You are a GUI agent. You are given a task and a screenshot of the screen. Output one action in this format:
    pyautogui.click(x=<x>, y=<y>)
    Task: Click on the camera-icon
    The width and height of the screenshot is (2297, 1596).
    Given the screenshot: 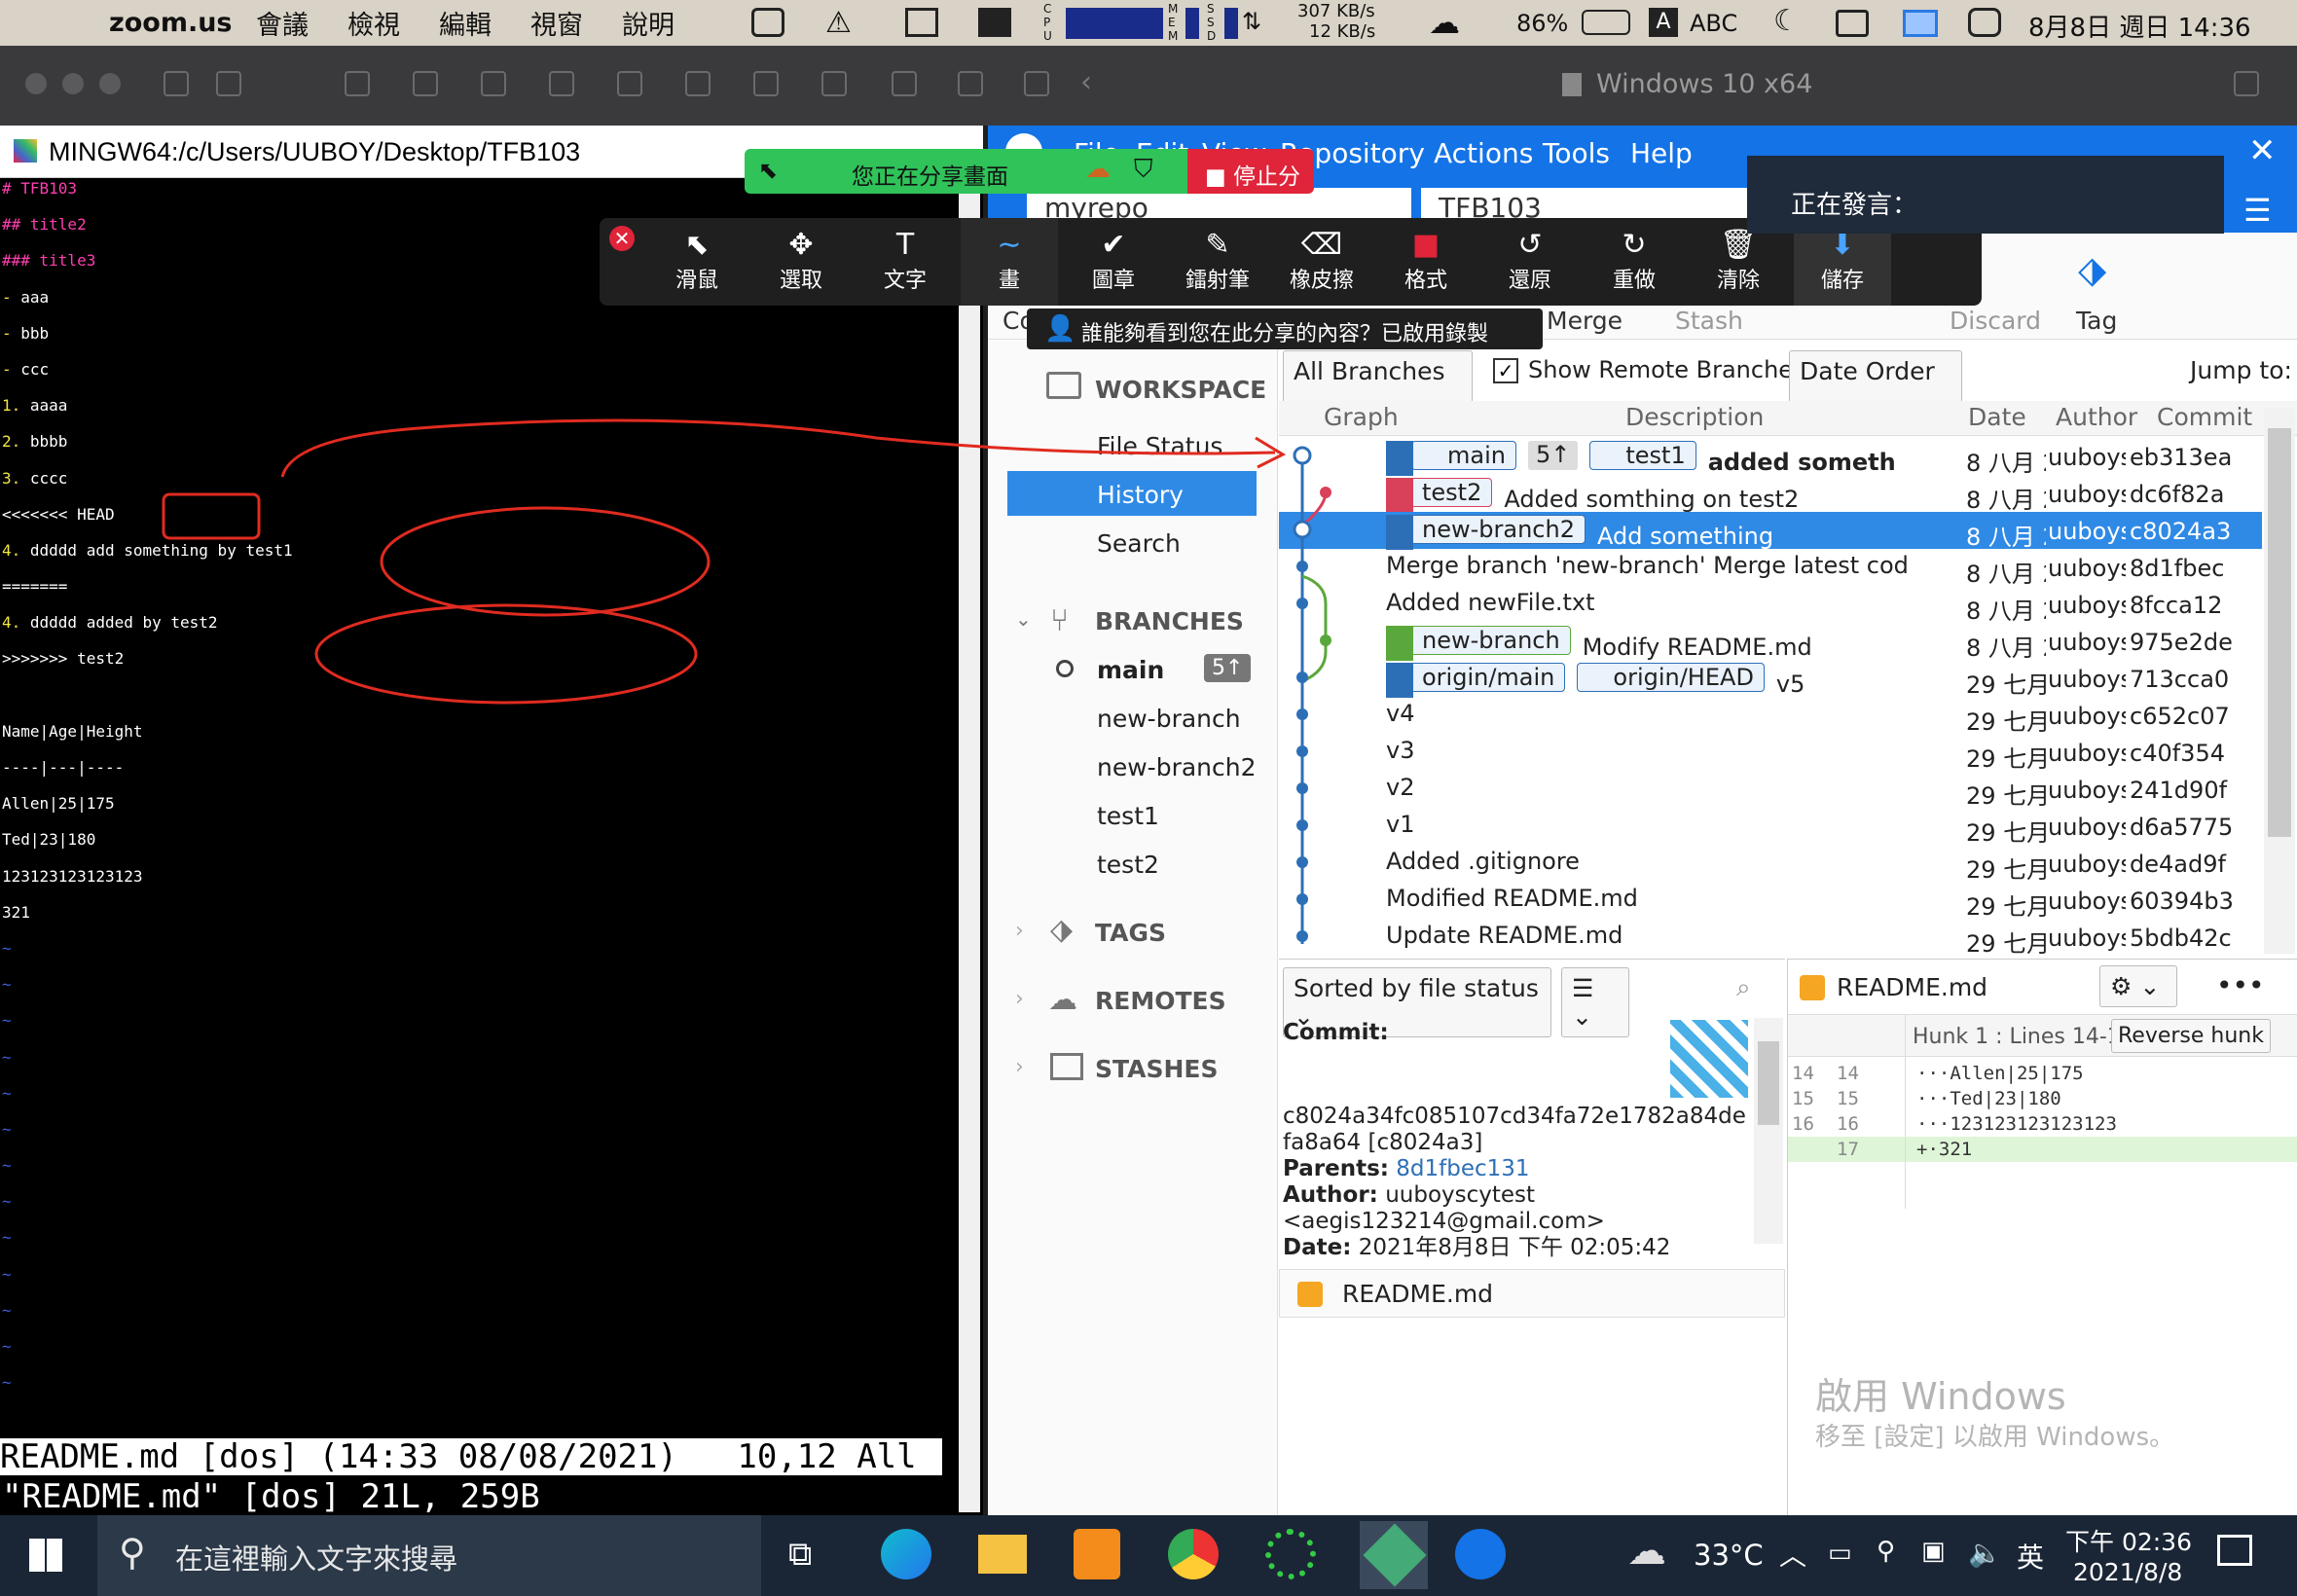 What is the action you would take?
    pyautogui.click(x=561, y=84)
    